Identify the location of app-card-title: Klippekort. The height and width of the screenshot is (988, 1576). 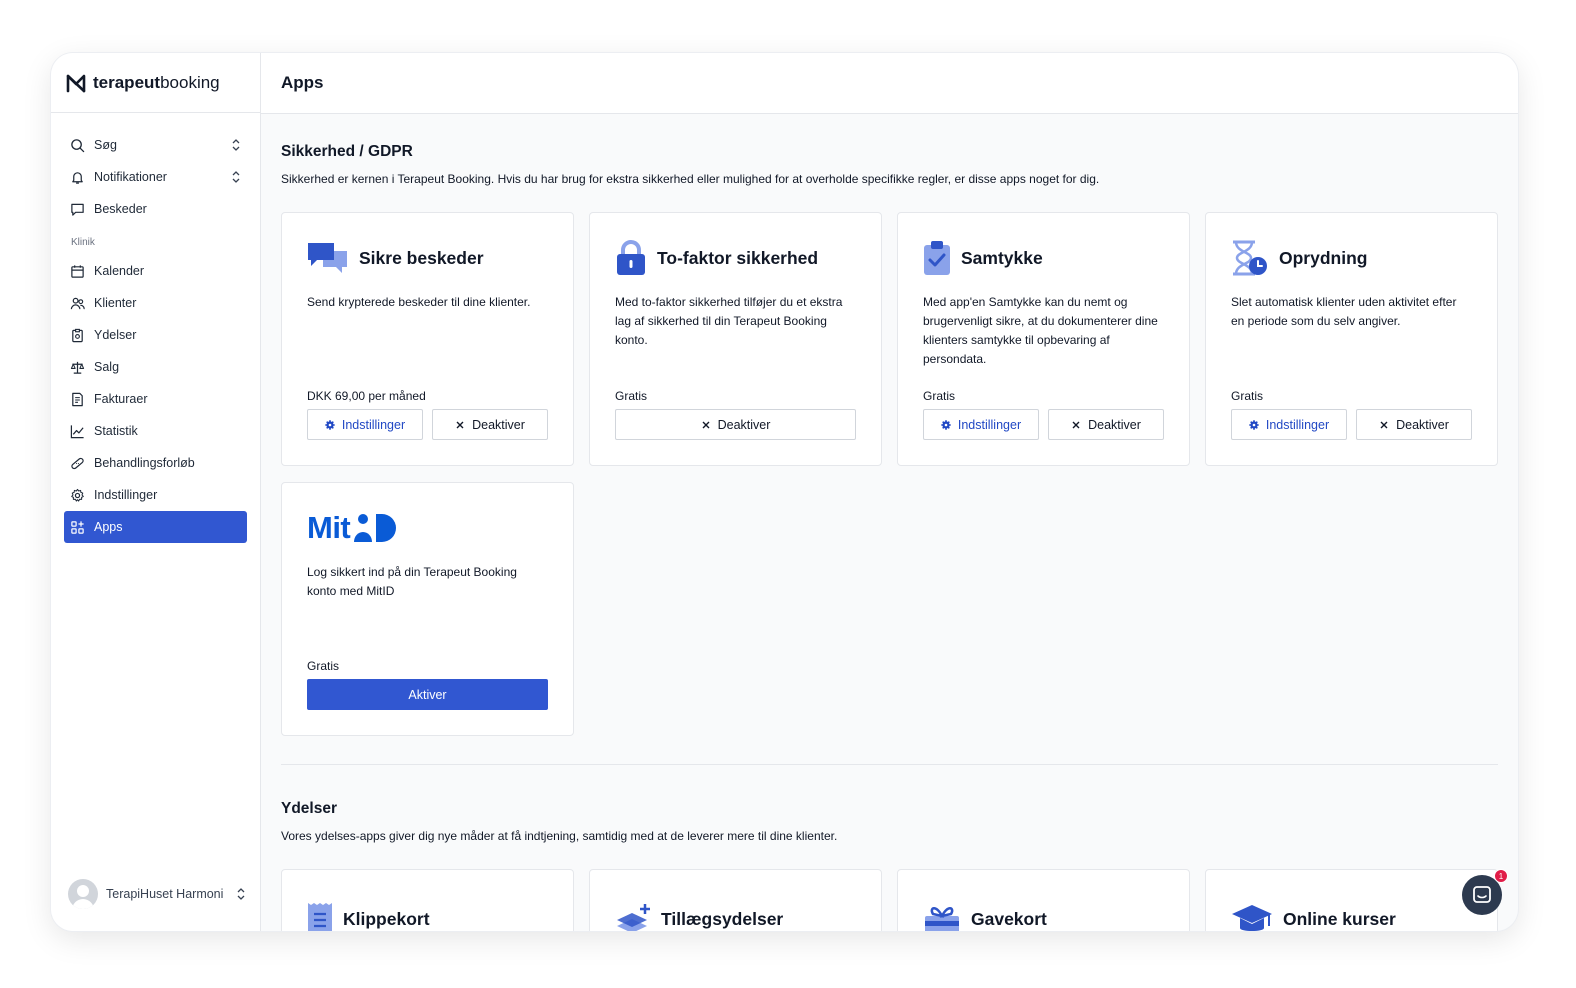
(386, 918).